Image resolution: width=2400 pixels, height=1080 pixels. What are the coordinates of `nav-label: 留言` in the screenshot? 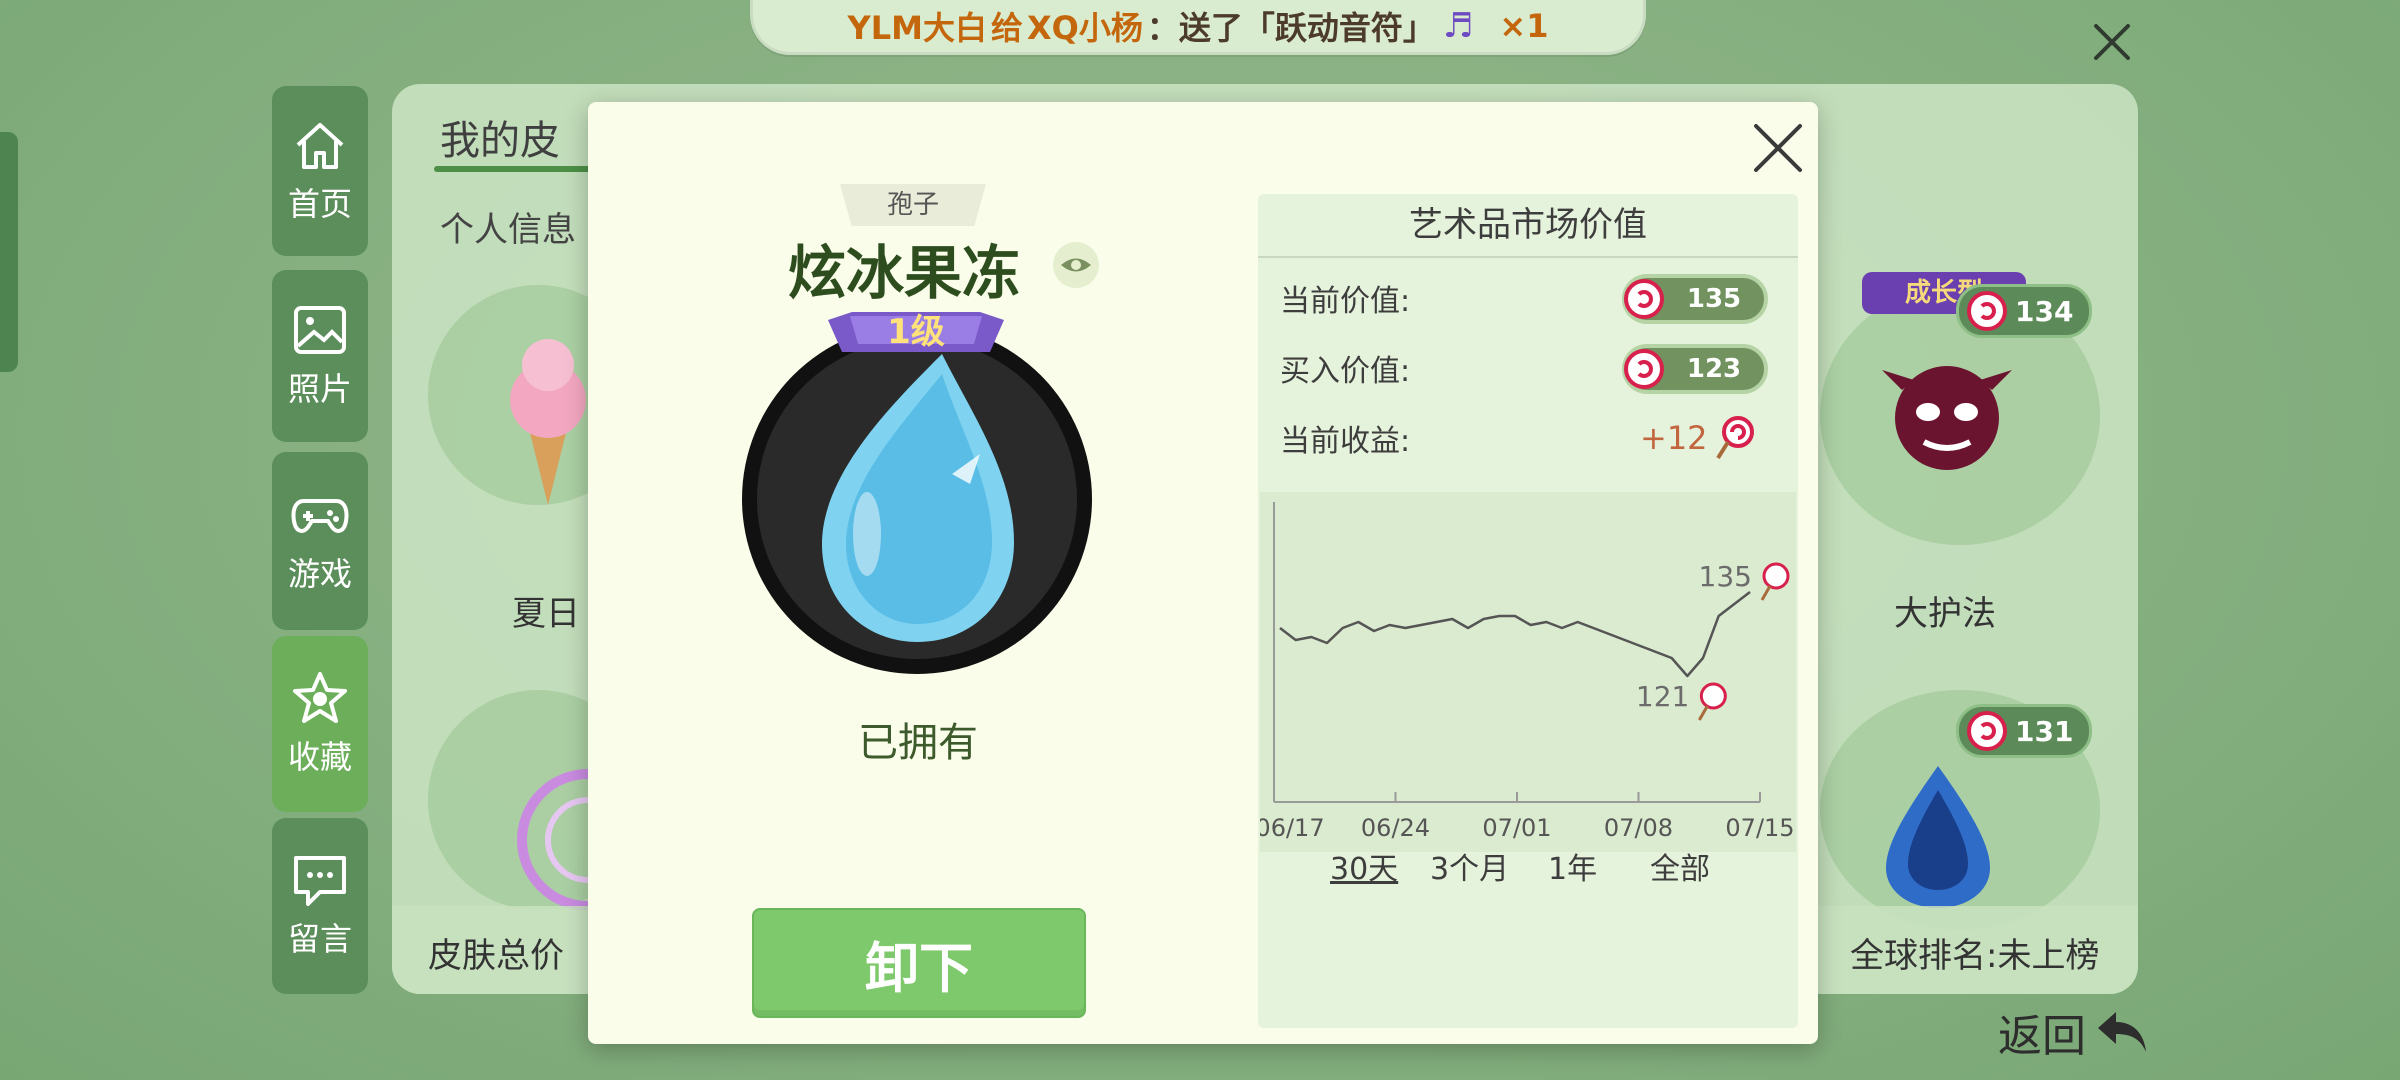 It's located at (319, 939).